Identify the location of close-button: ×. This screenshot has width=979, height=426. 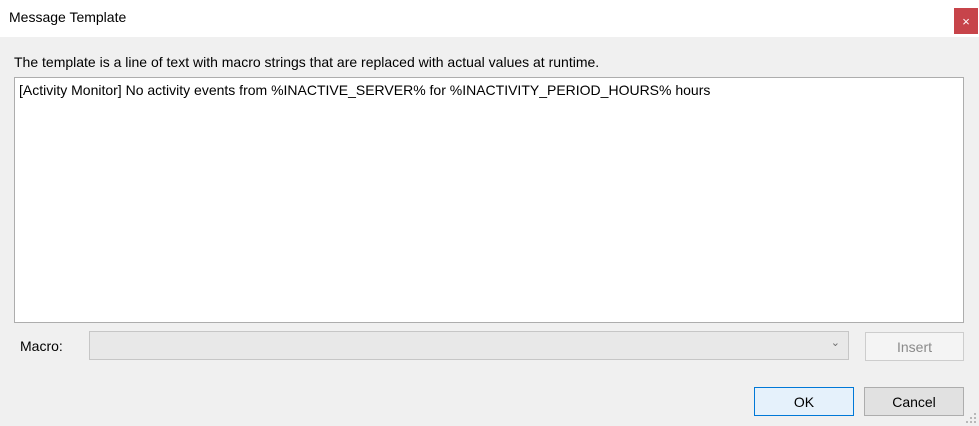
(966, 21).